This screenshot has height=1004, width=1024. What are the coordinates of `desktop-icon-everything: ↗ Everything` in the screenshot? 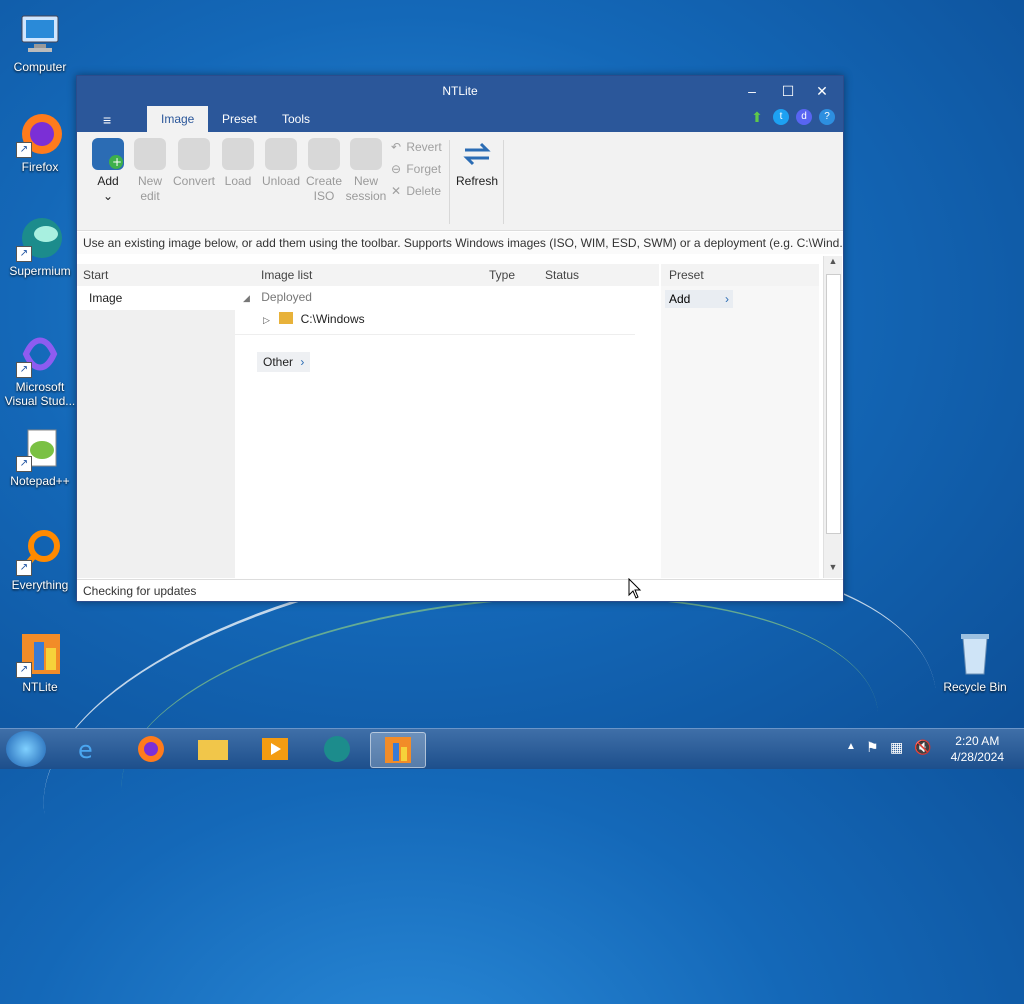 It's located at (40, 560).